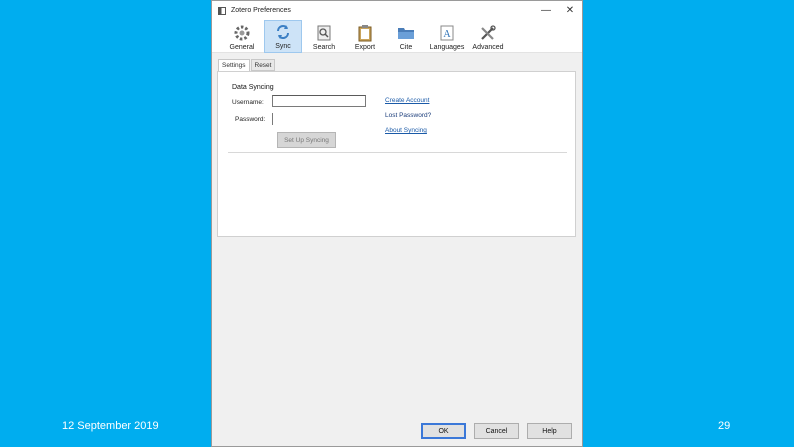 The height and width of the screenshot is (447, 794). What do you see at coordinates (496, 431) in the screenshot?
I see `cancel-button: Cancel` at bounding box center [496, 431].